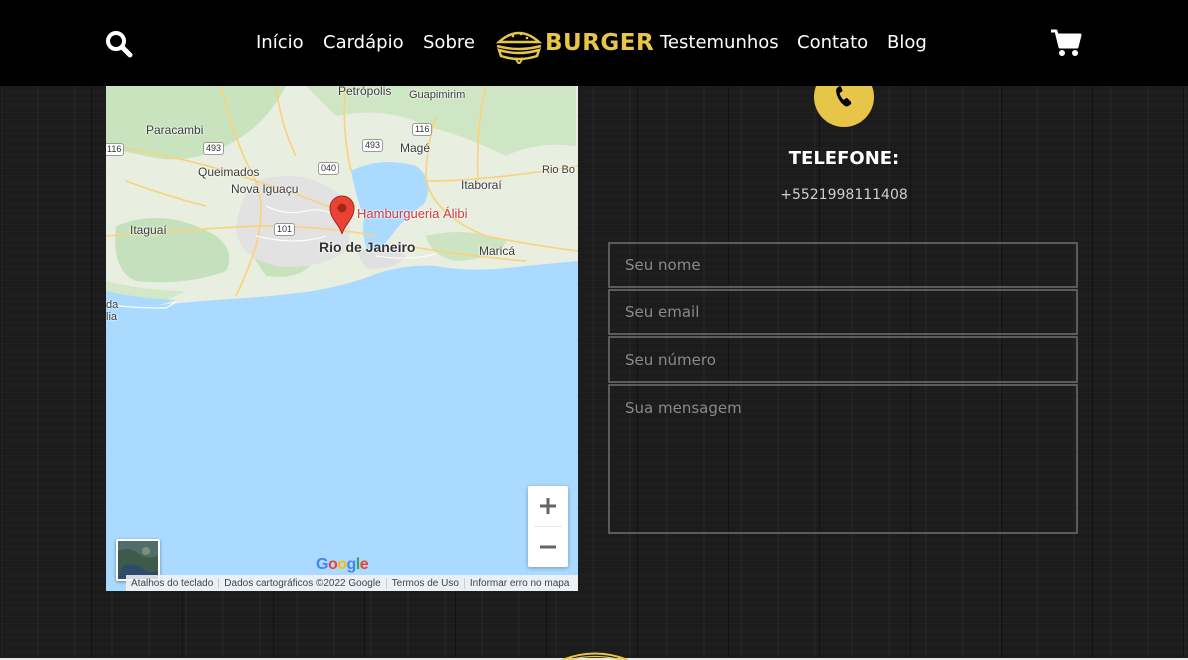  What do you see at coordinates (412, 213) in the screenshot?
I see `map-place-name: Hamburgueria Álibi` at bounding box center [412, 213].